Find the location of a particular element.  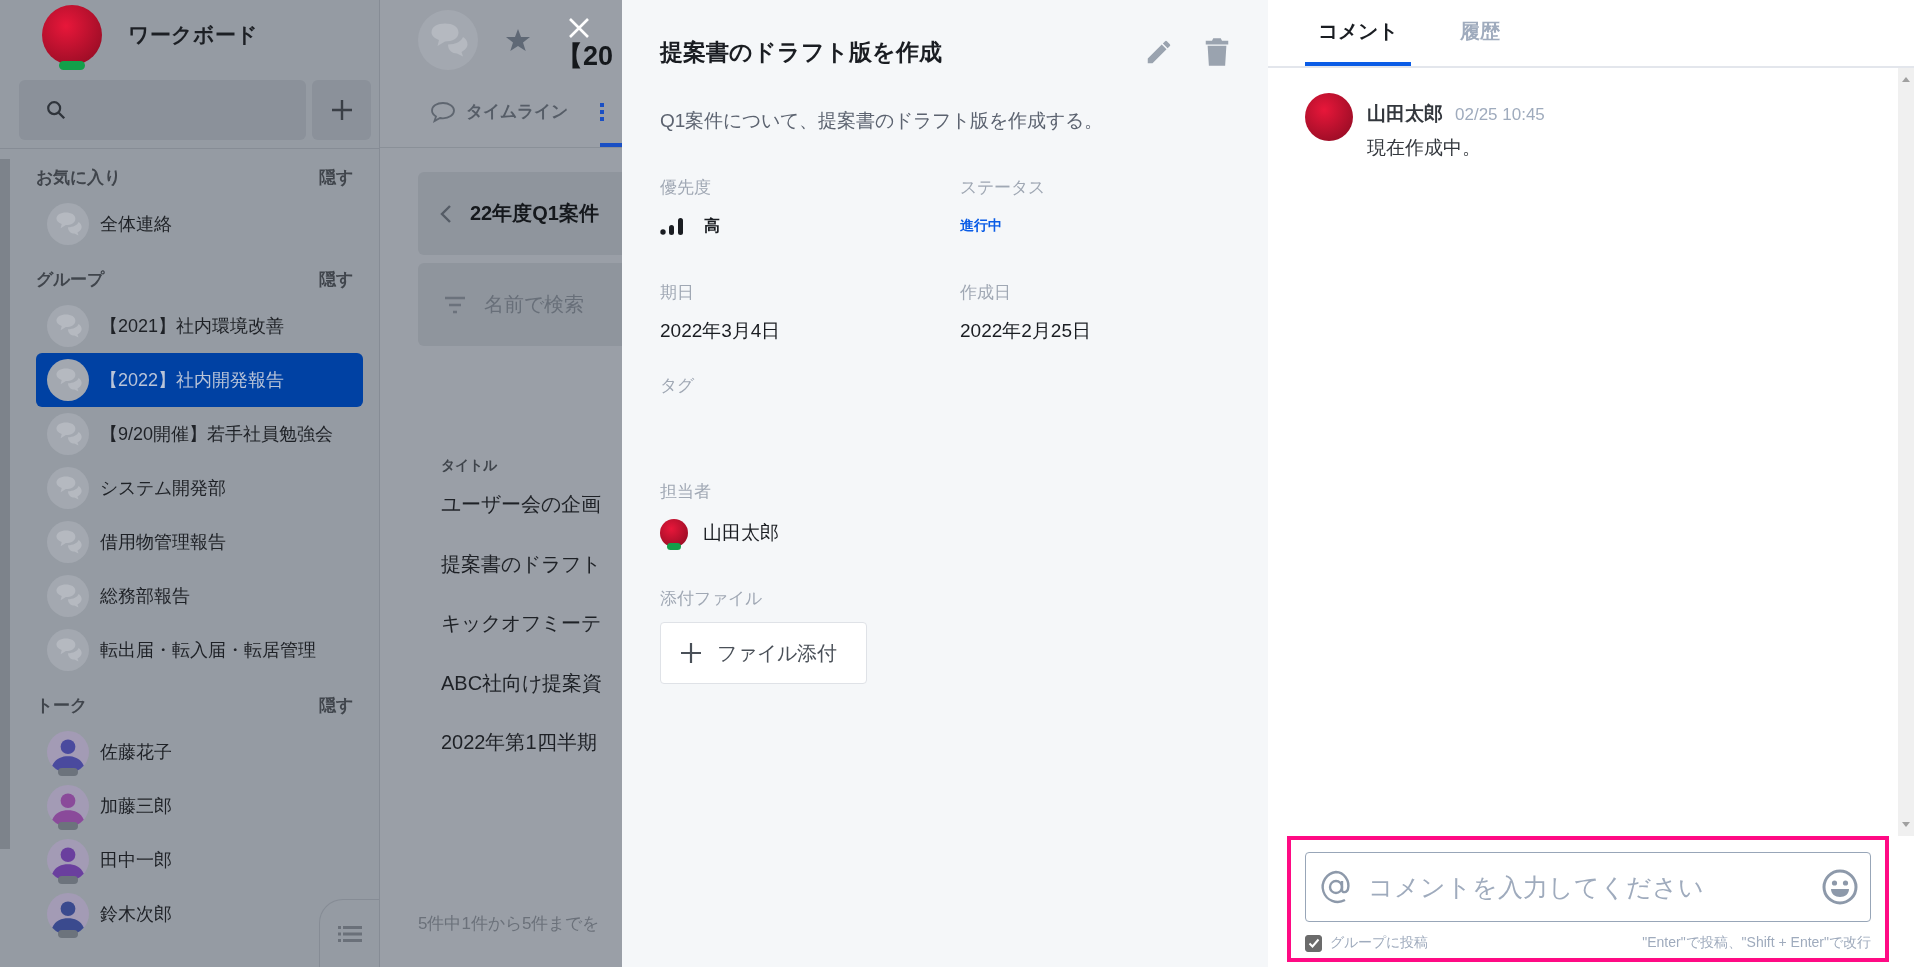

sidebar-item: 田中一郎 is located at coordinates (104, 860).